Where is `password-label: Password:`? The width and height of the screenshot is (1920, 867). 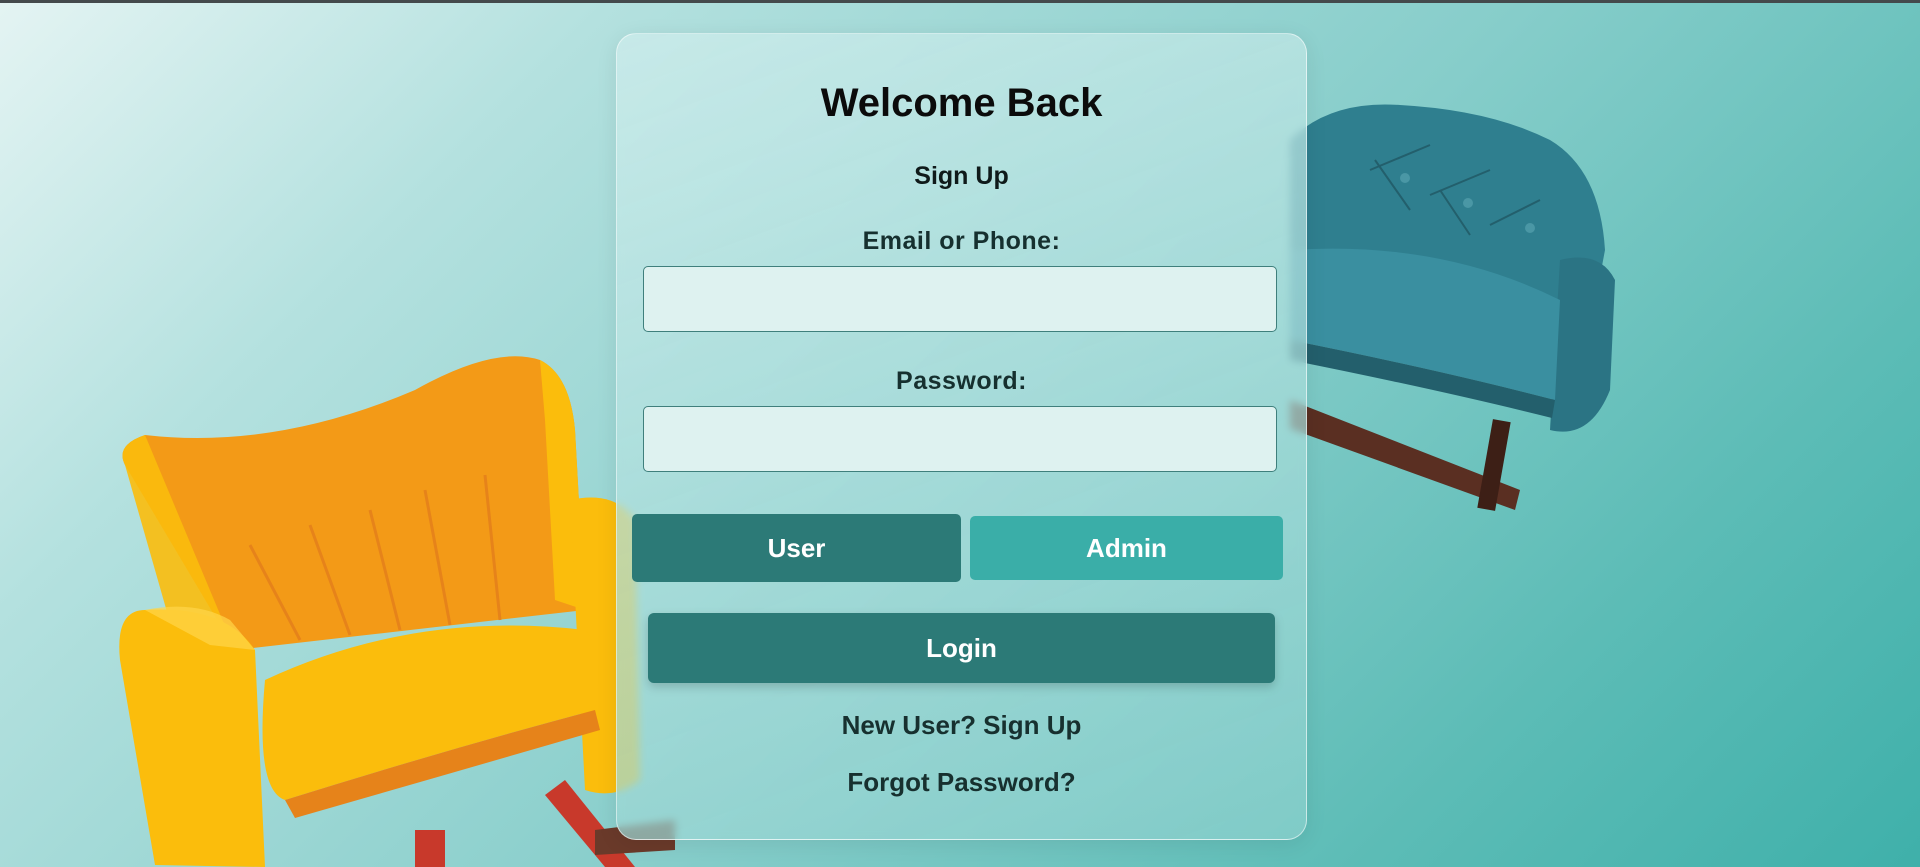
password-label: Password: is located at coordinates (961, 381).